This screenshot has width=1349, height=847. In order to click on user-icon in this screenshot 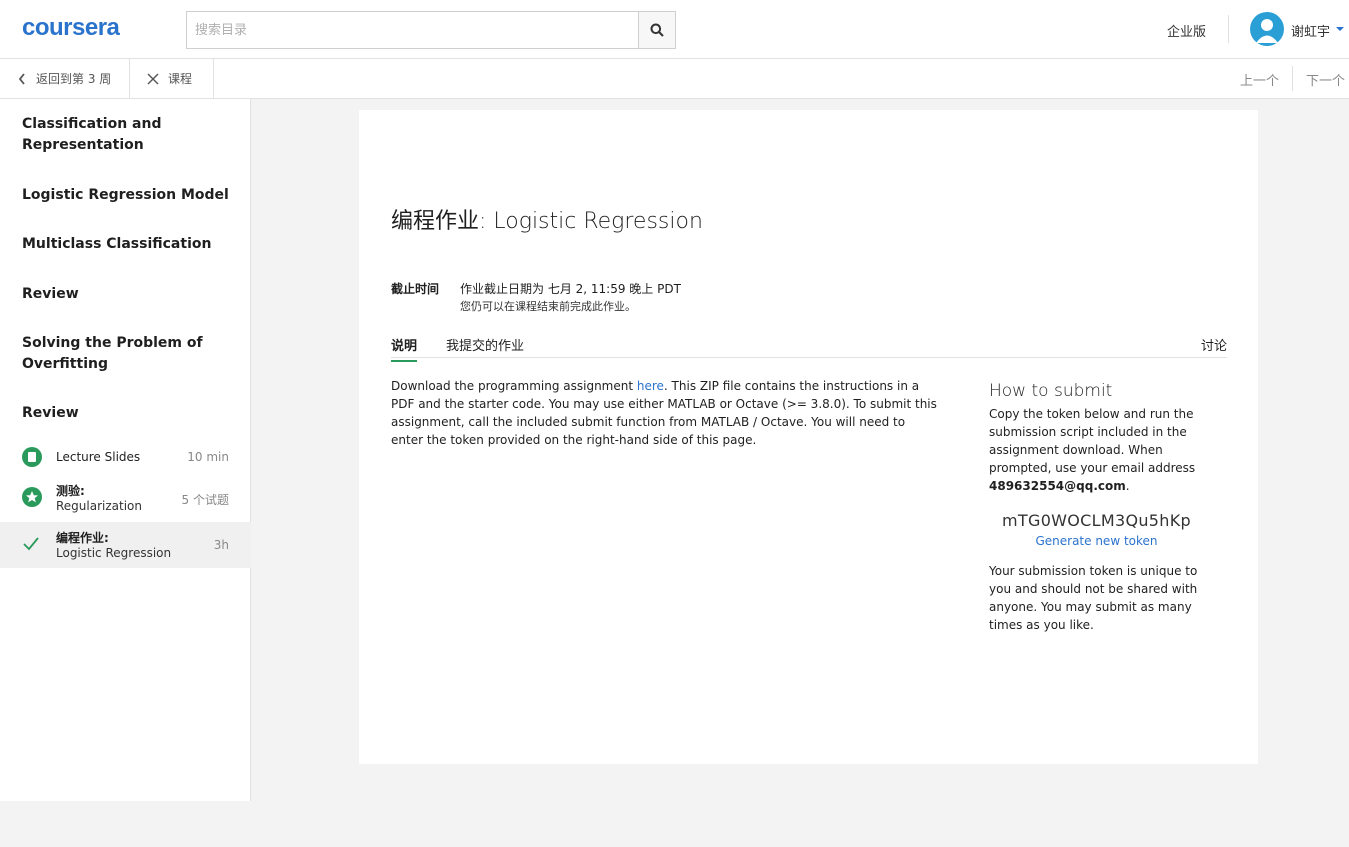, I will do `click(1267, 31)`.